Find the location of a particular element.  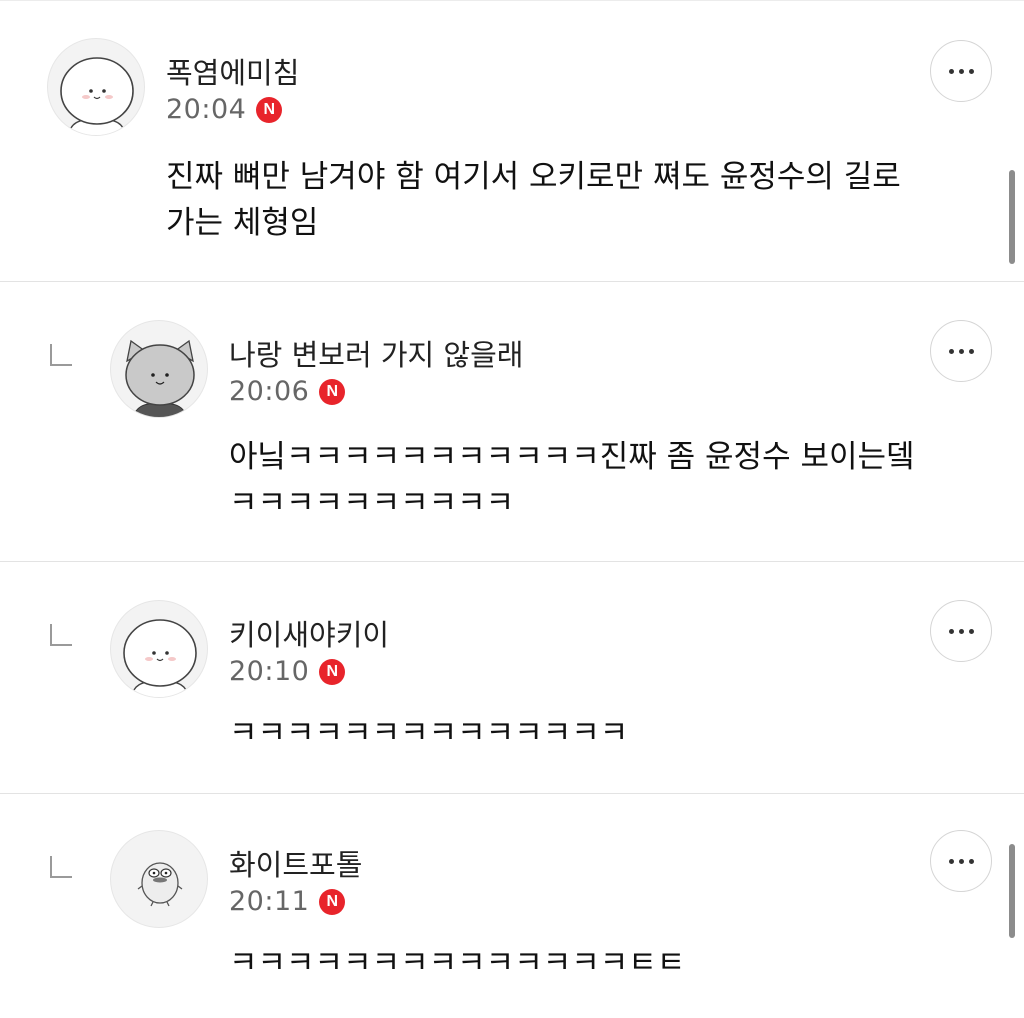

nickname: 화이트포톨 is located at coordinates (295, 863).